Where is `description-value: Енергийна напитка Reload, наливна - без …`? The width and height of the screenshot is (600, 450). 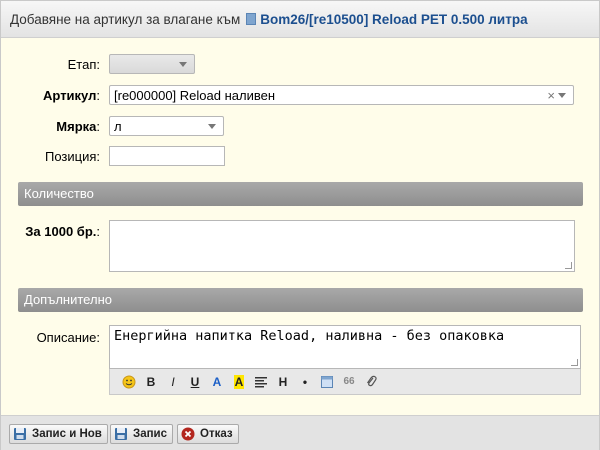
description-value: Енергийна напитка Reload, наливна - без … is located at coordinates (309, 336).